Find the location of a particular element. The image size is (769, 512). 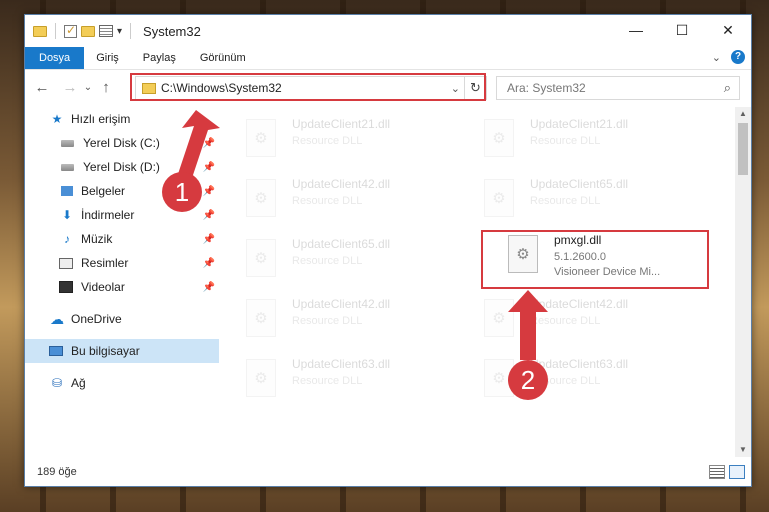

scroll-up-icon: ▲ is located at coordinates (743, 114).